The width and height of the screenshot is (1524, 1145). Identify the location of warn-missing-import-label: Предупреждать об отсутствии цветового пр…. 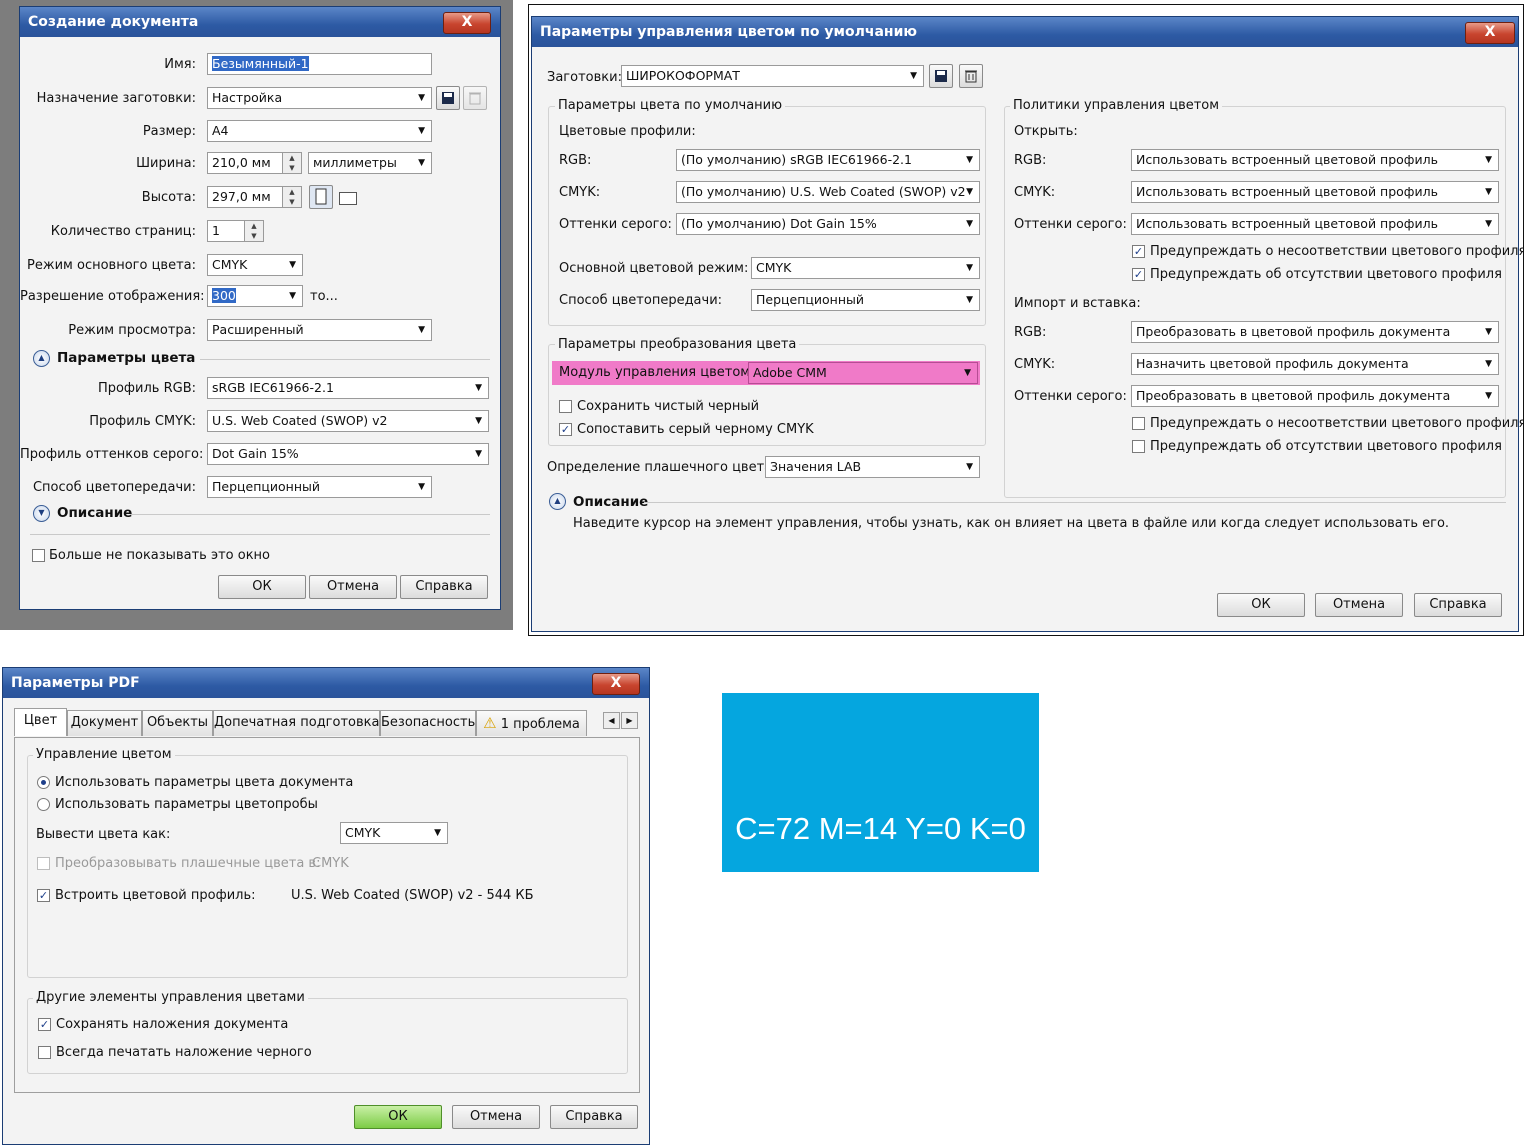
(1326, 446).